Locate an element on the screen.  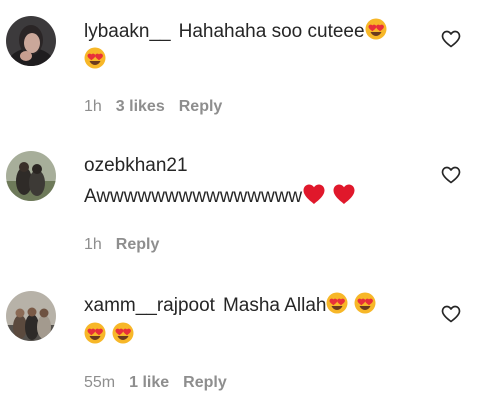
comment-body-line-2: Awwwwwwwwwwwwwww is located at coordinates (260, 197).